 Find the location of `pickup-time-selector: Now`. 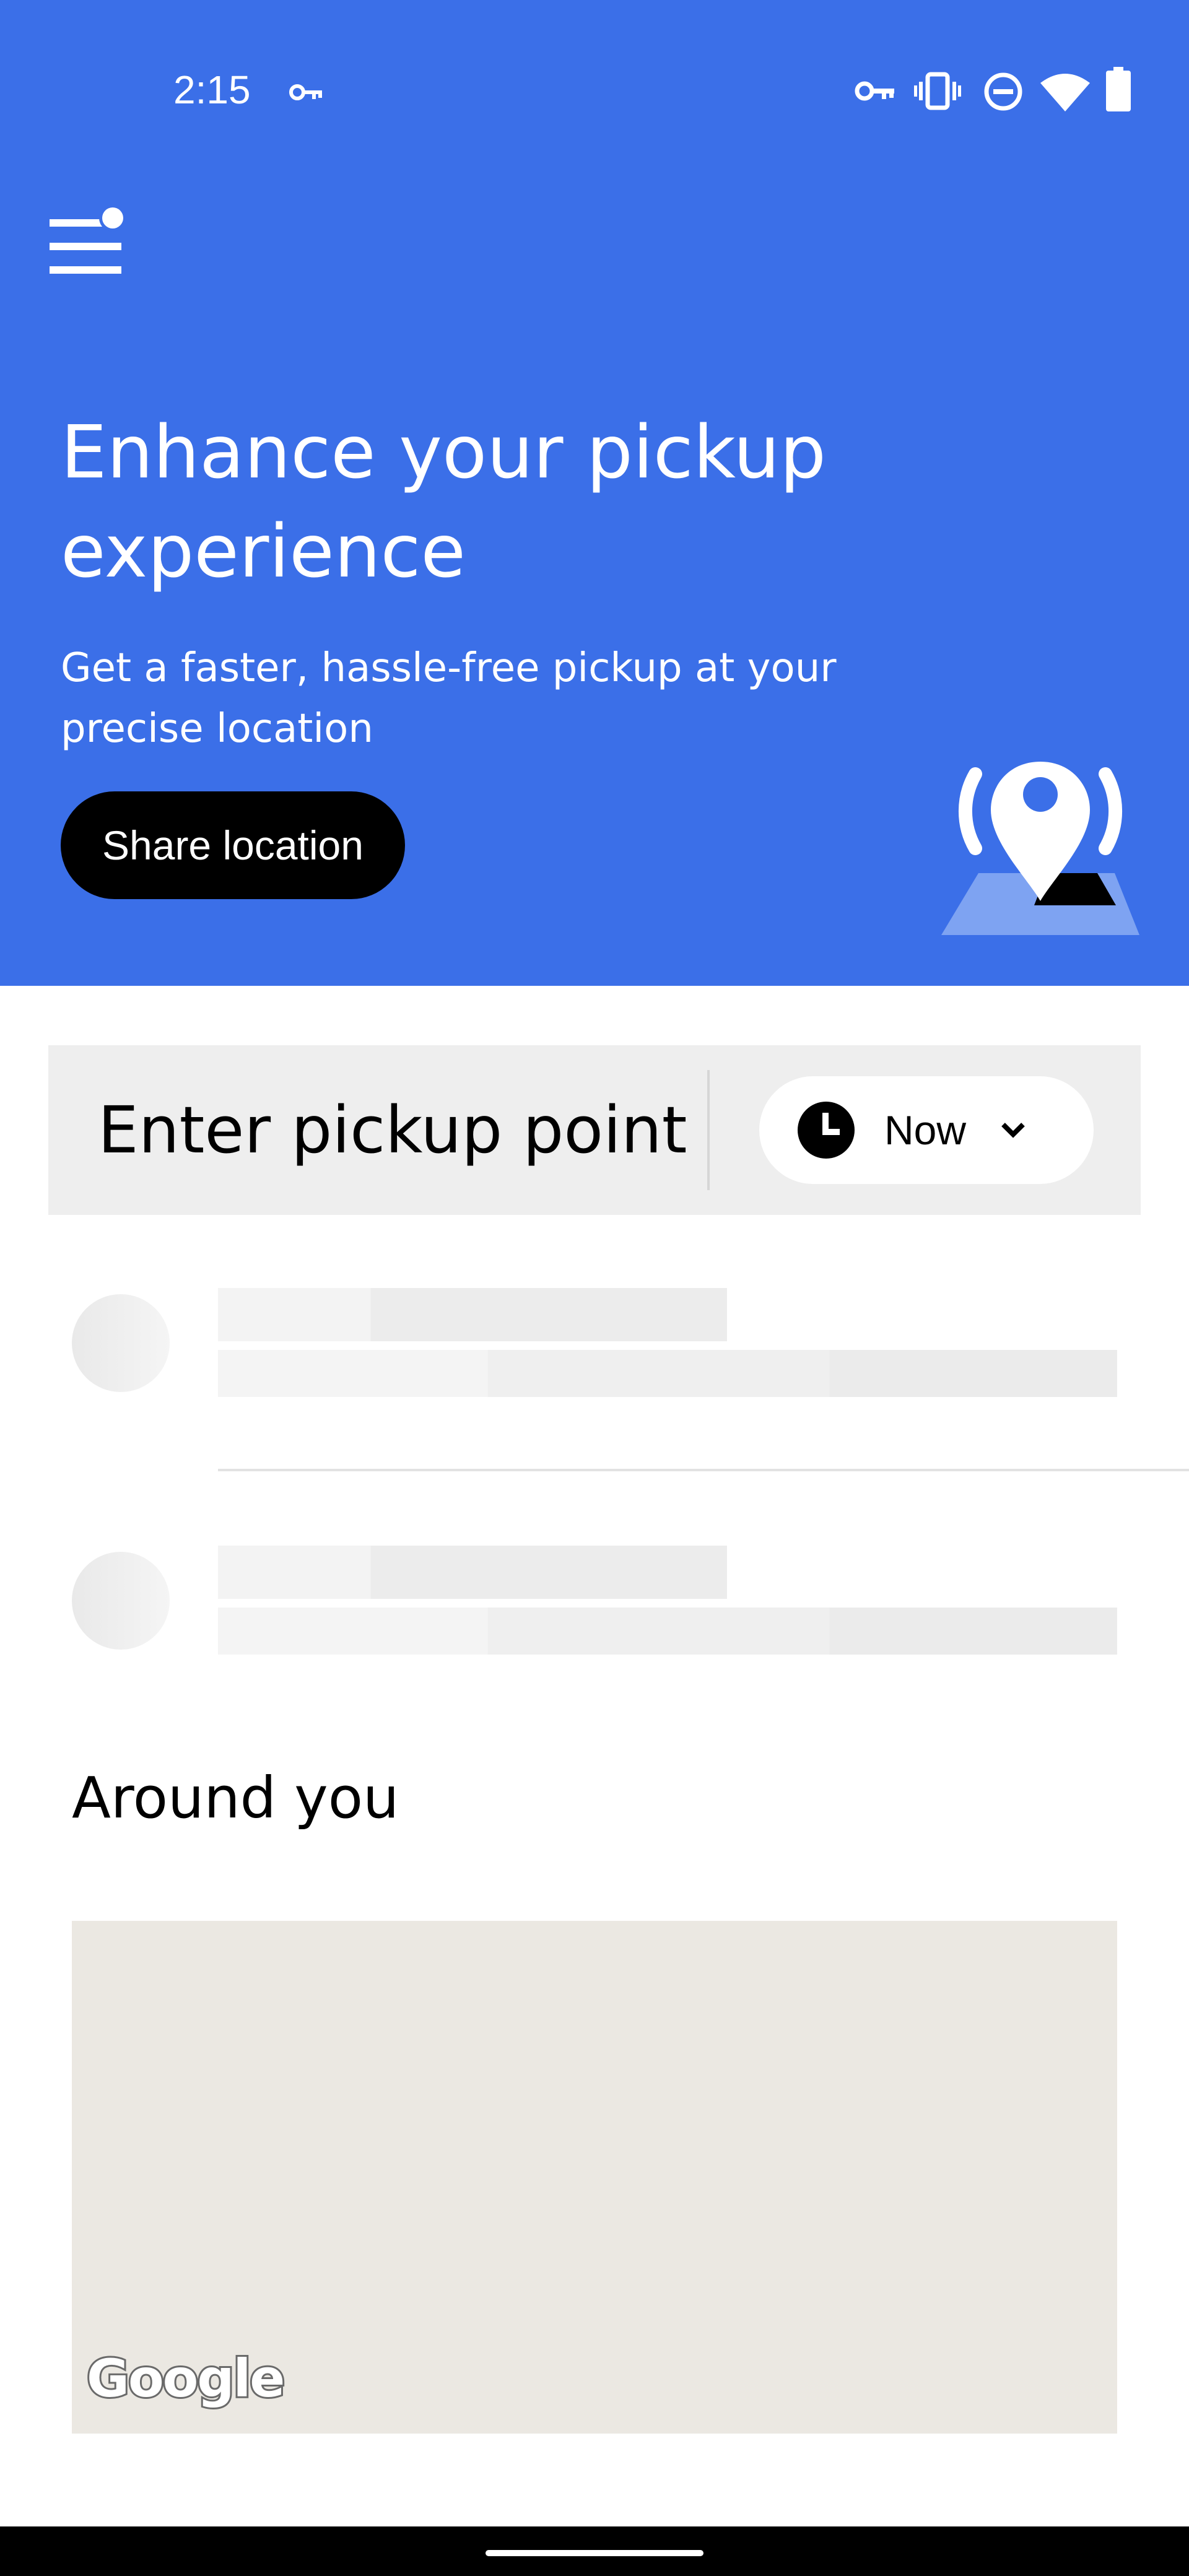

pickup-time-selector: Now is located at coordinates (926, 1130).